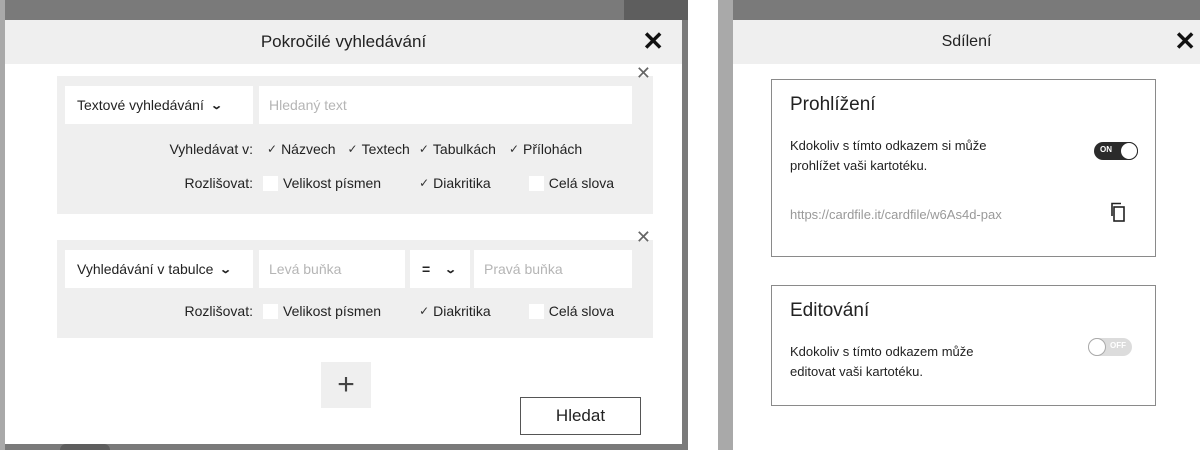  I want to click on operator-select: = ⌄, so click(440, 269).